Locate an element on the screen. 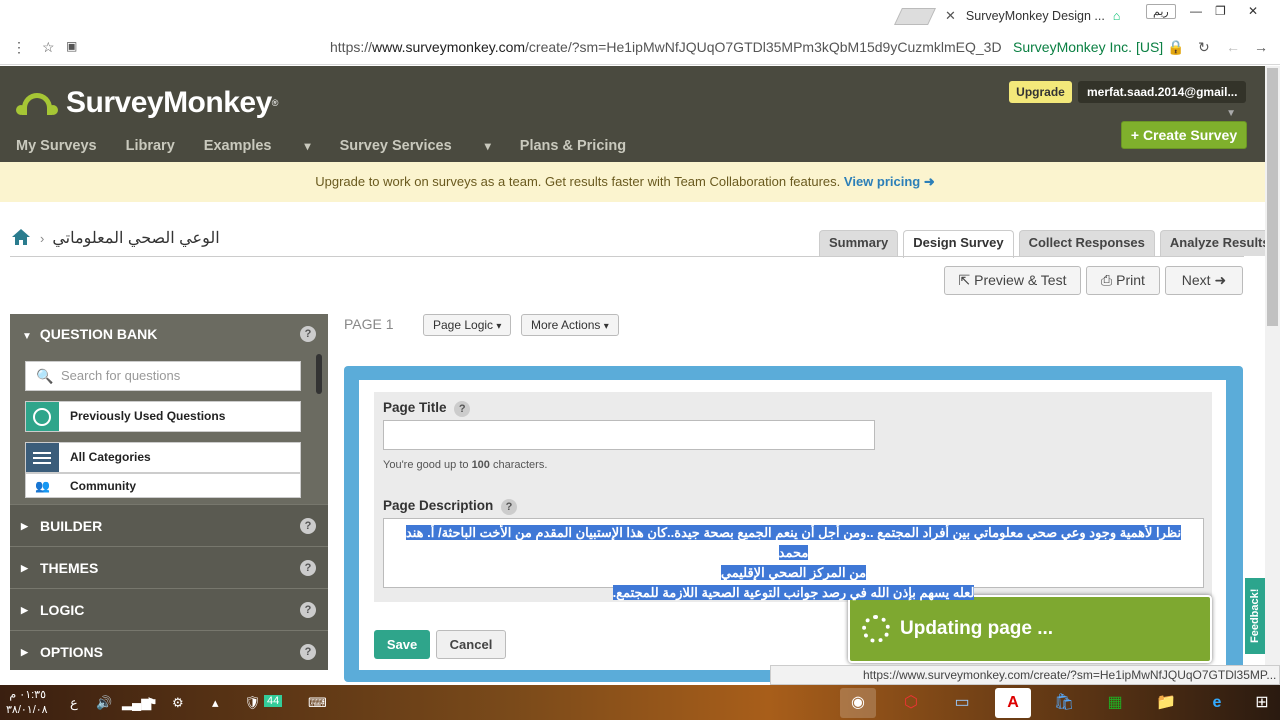  keyboard-icon: ⌨ is located at coordinates (317, 703).